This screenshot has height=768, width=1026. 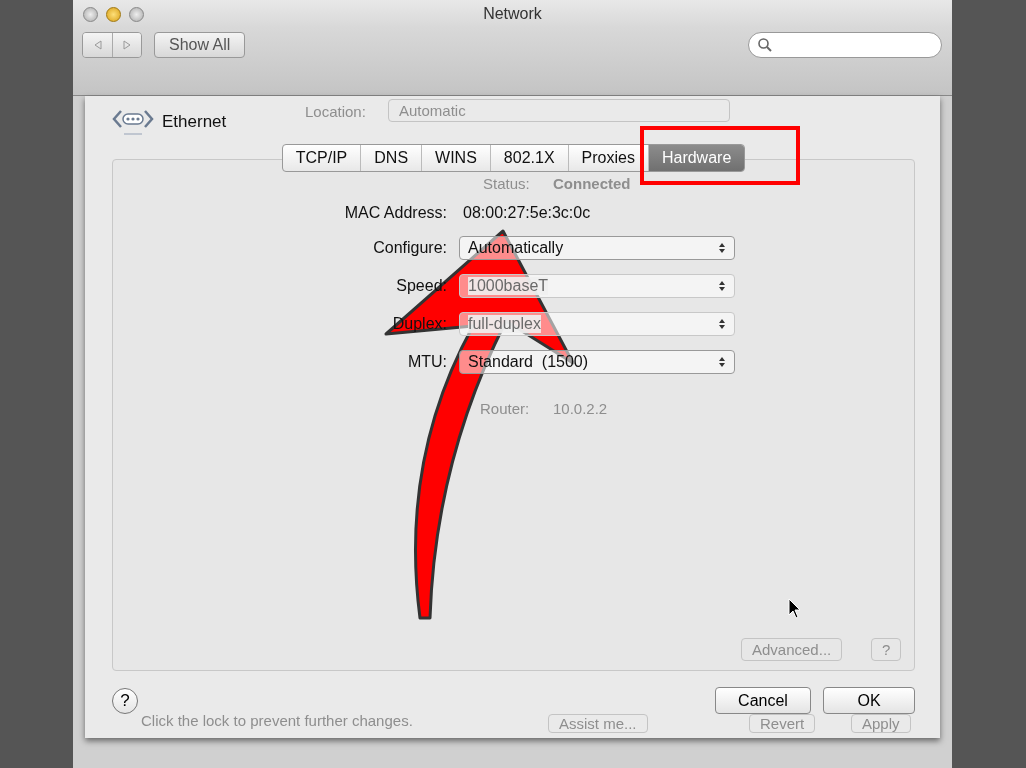 I want to click on tab: WINS, so click(x=455, y=158).